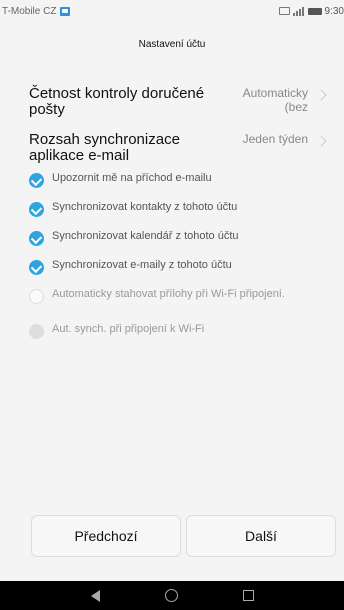 This screenshot has height=610, width=344. I want to click on checkbox-sync-emails: Synchronizovat e-maily z tohoto účtu, so click(179, 273).